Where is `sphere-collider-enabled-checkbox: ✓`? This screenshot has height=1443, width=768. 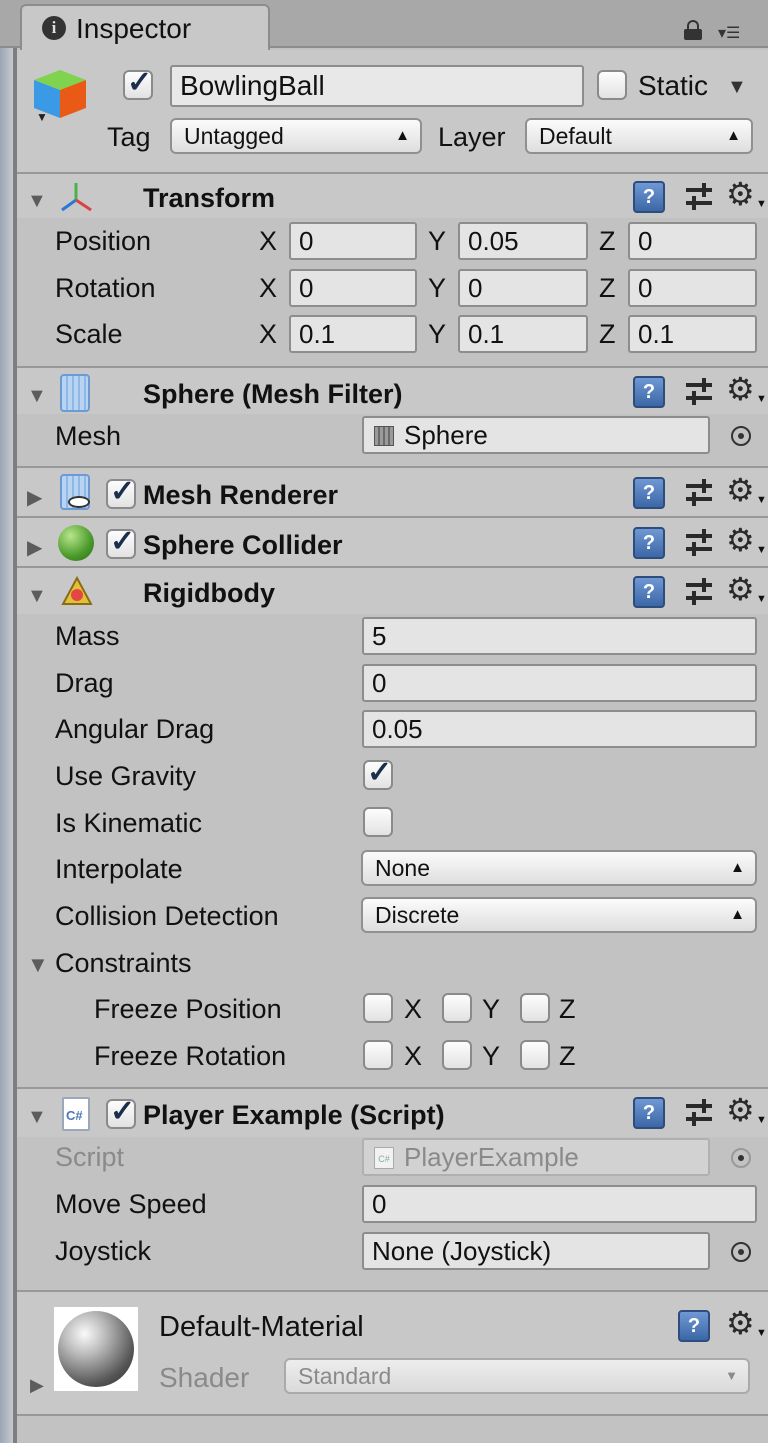
sphere-collider-enabled-checkbox: ✓ is located at coordinates (121, 543).